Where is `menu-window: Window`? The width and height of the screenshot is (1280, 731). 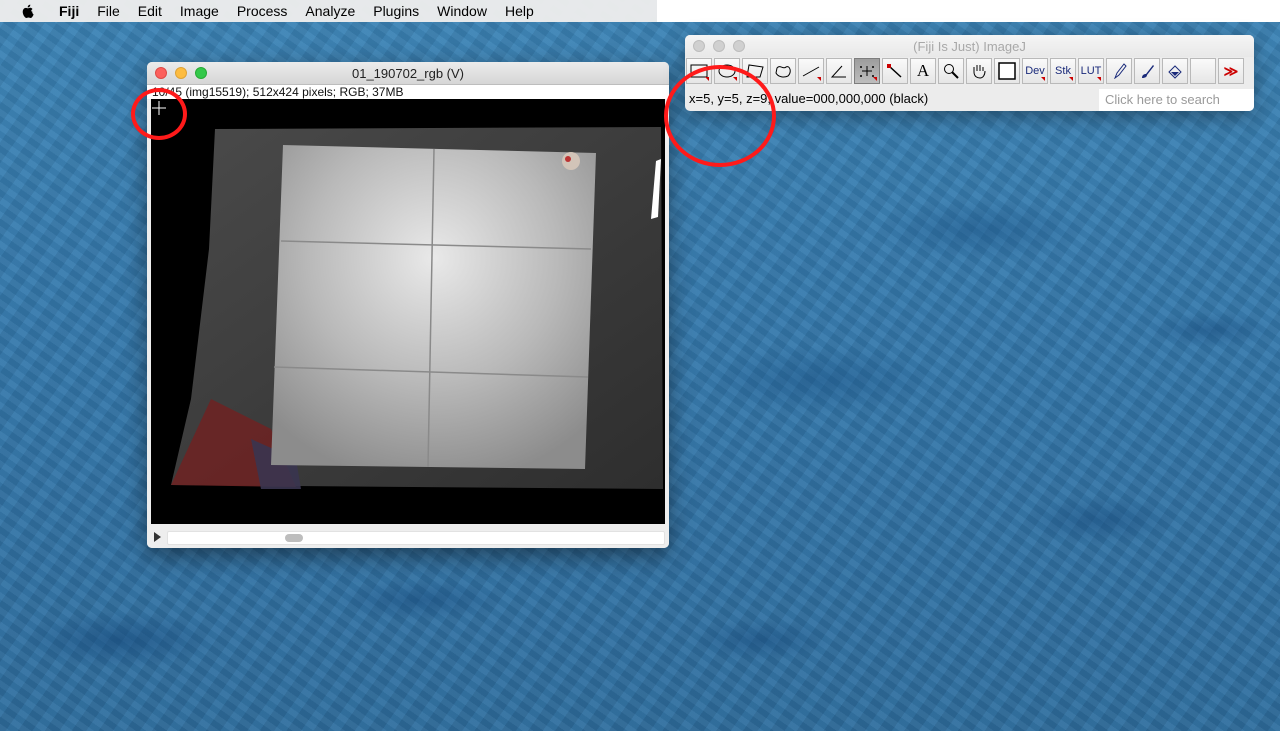
menu-window: Window is located at coordinates (462, 11).